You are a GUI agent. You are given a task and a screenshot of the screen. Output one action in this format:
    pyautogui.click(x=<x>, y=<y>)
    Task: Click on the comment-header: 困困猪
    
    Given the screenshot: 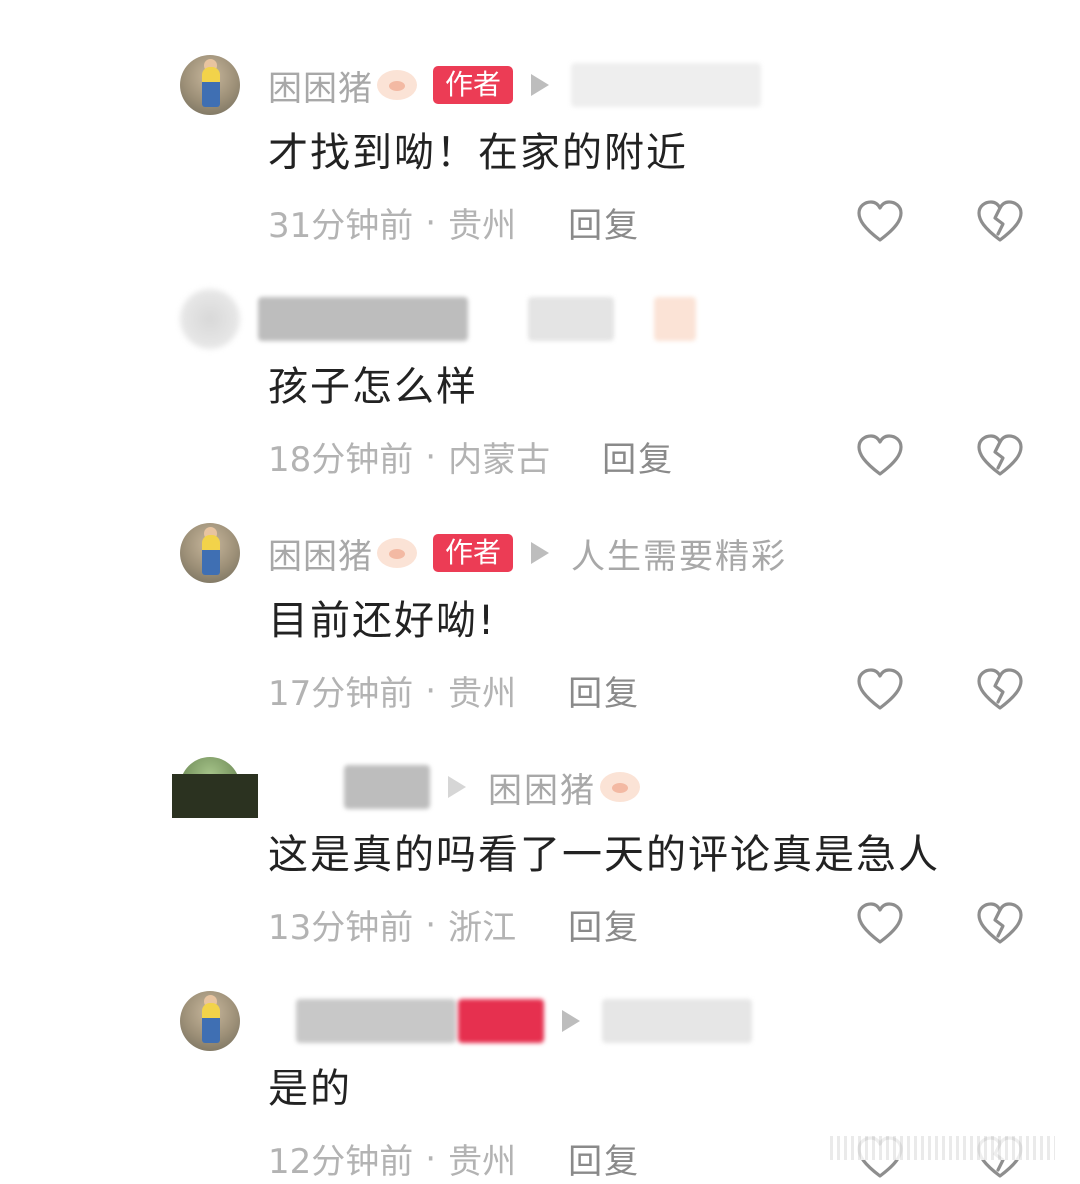 What is the action you would take?
    pyautogui.click(x=454, y=787)
    